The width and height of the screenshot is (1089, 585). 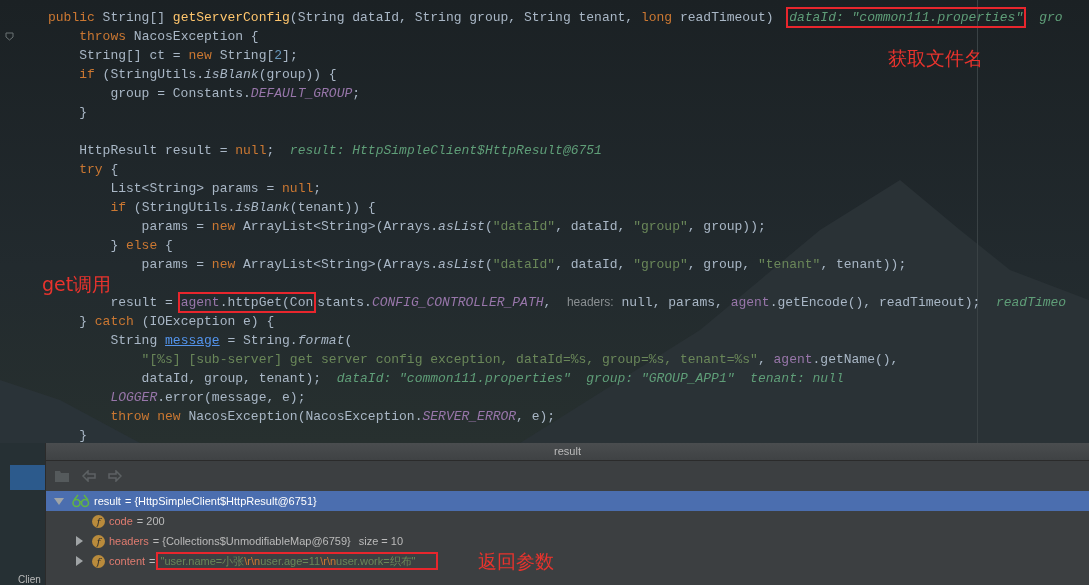 What do you see at coordinates (231, 341) in the screenshot?
I see `code-line: String message = String.format(` at bounding box center [231, 341].